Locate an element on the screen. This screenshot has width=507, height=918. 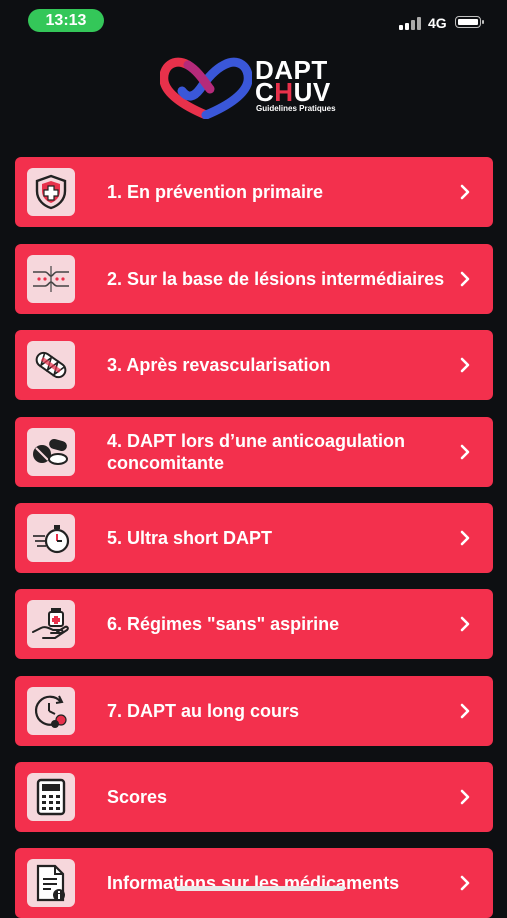
battery-icon is located at coordinates (469, 22).